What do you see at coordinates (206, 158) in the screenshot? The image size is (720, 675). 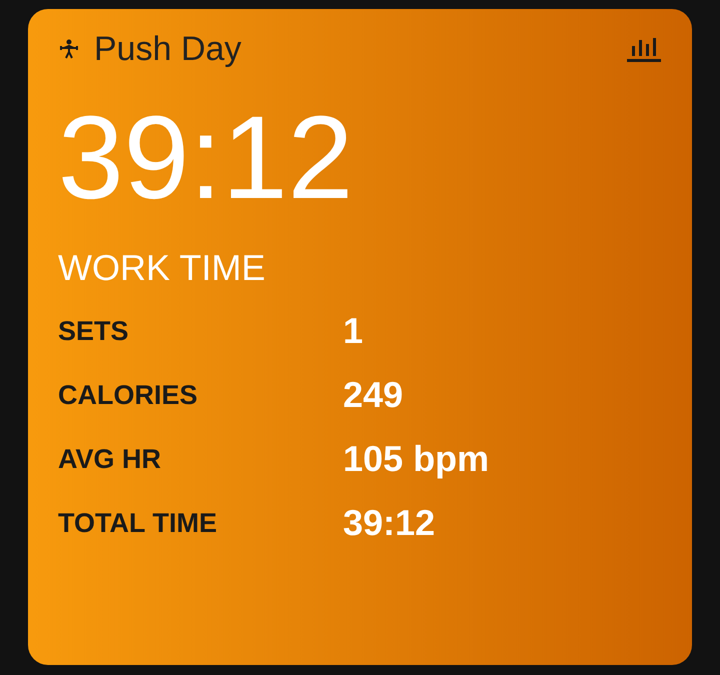 I see `work-time-value: 39:12` at bounding box center [206, 158].